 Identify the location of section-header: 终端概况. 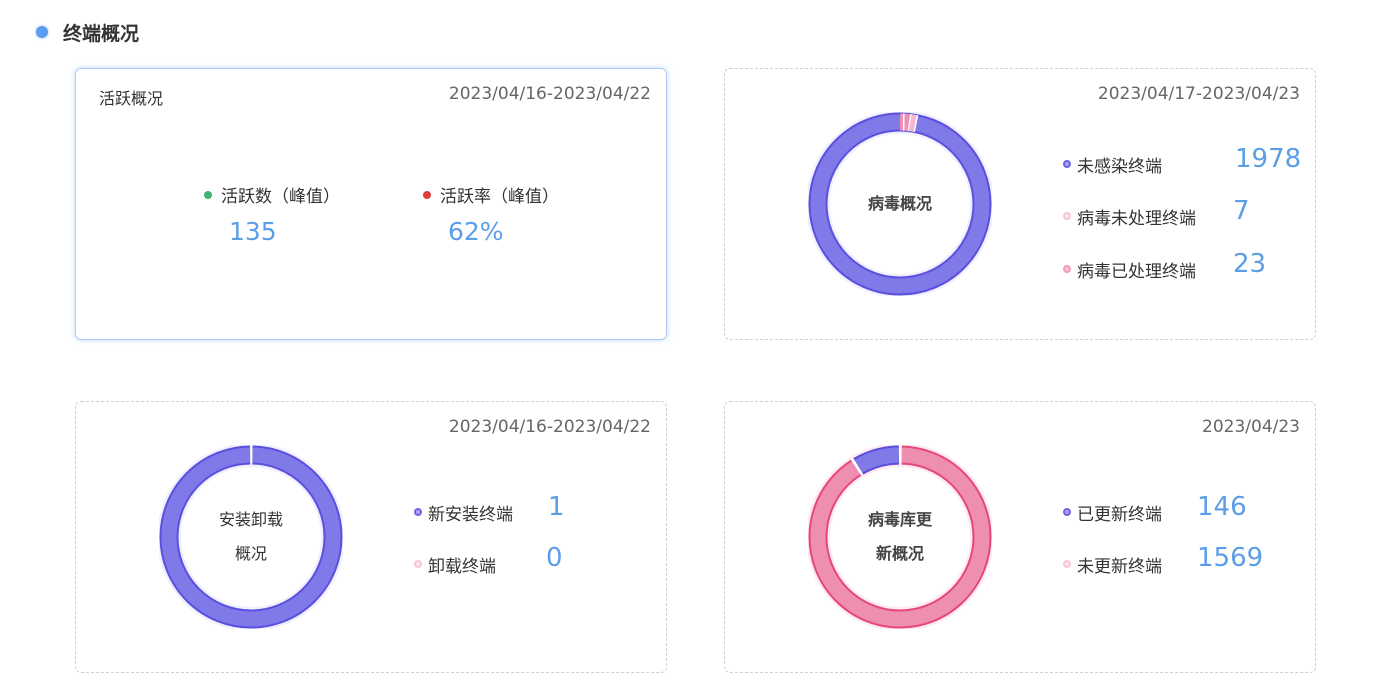
(87, 32).